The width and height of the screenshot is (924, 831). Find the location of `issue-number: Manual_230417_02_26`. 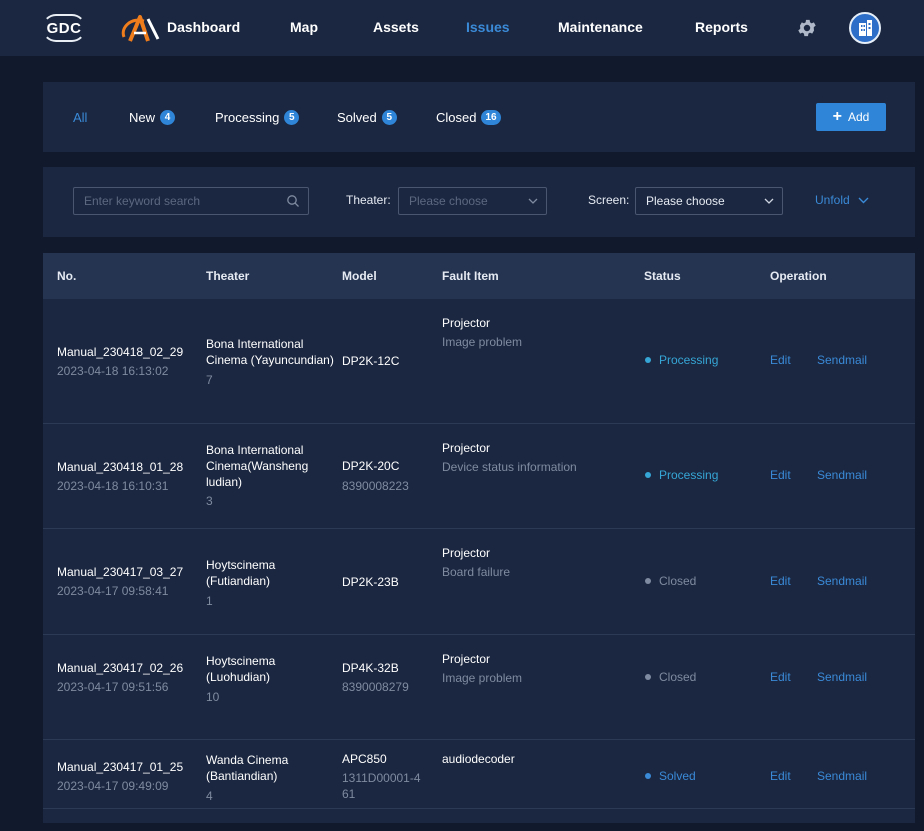

issue-number: Manual_230417_02_26 is located at coordinates (120, 668).